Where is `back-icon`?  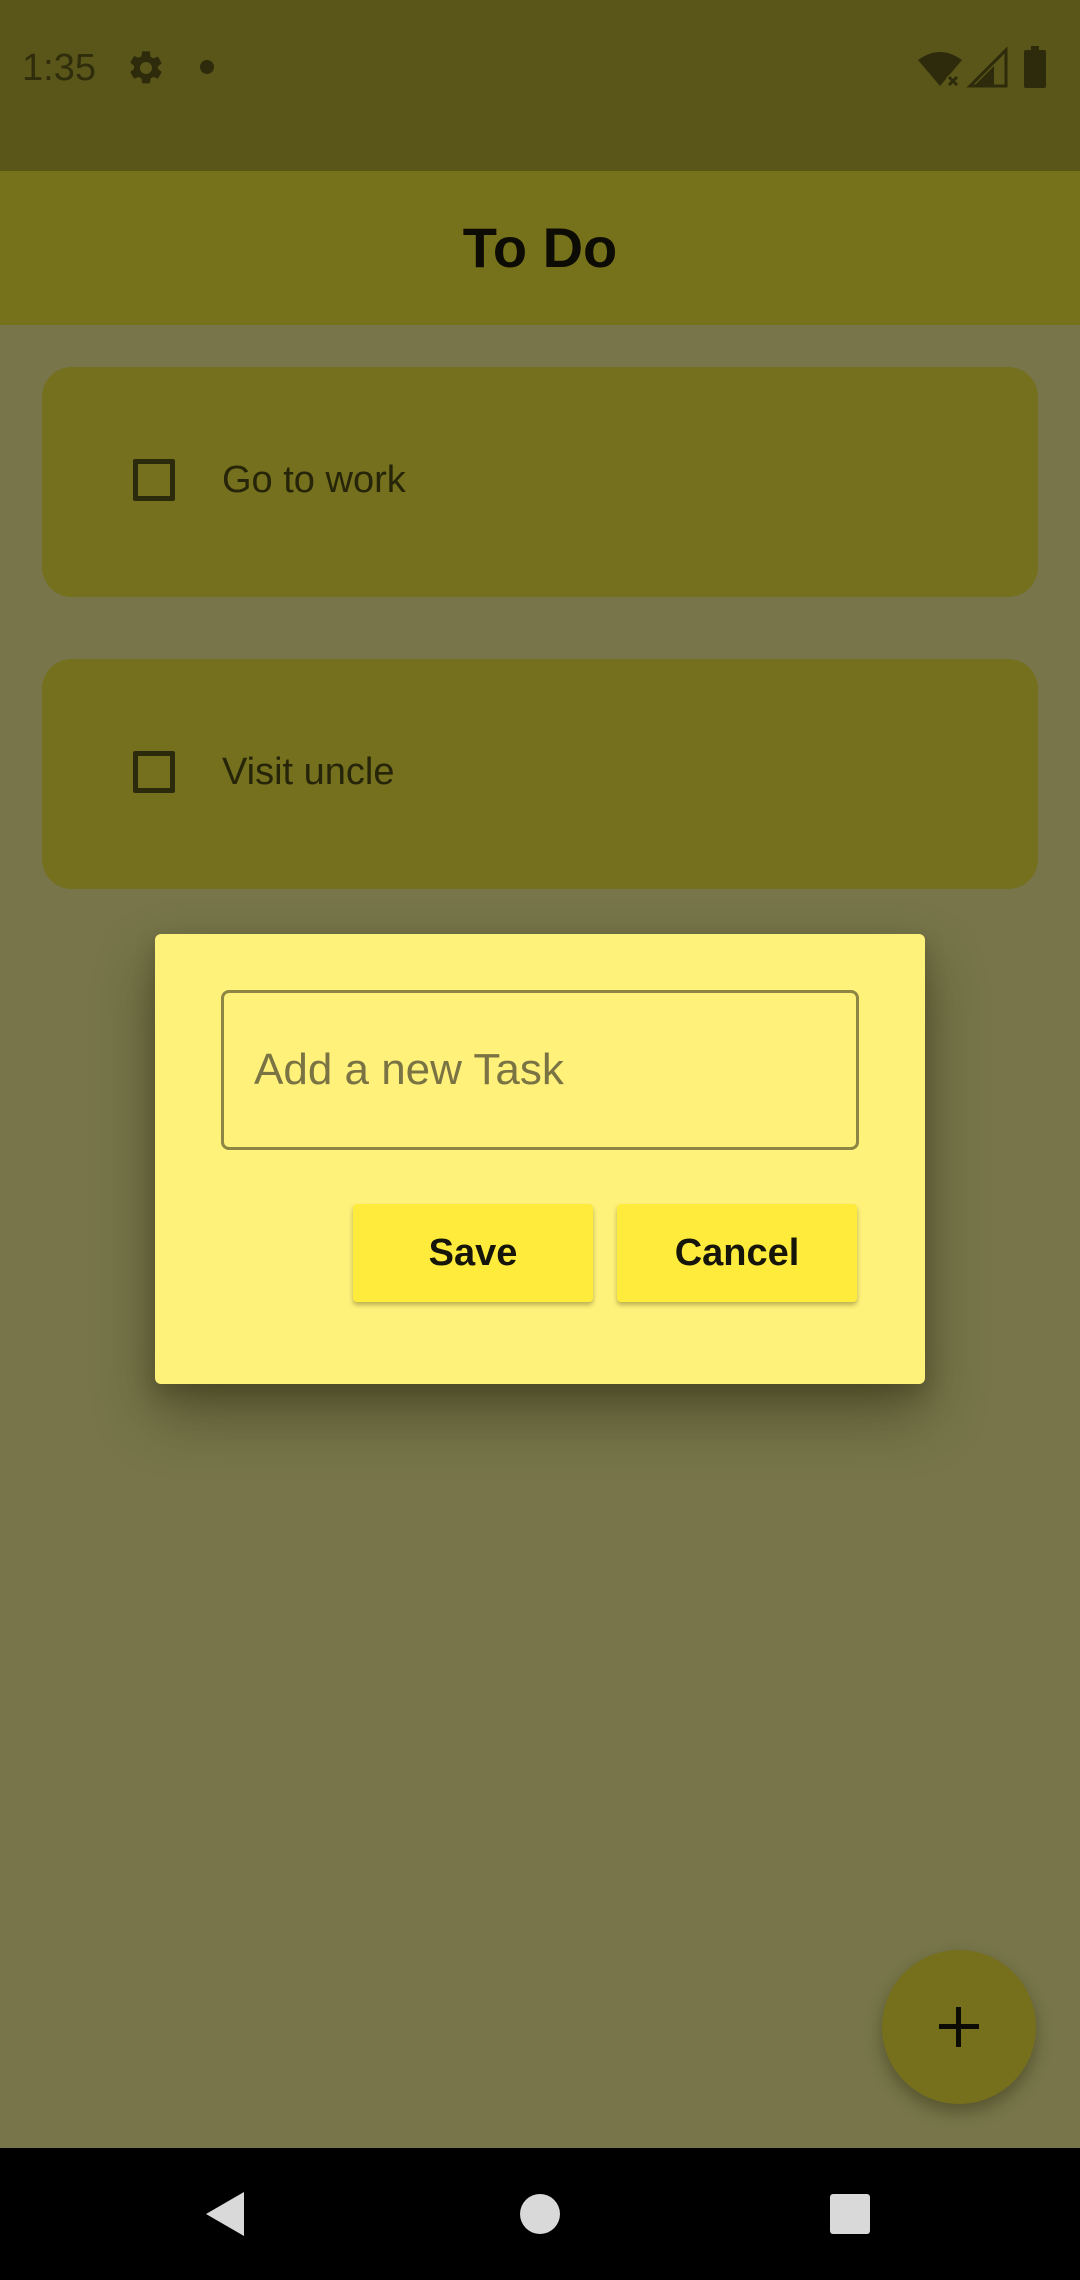
back-icon is located at coordinates (225, 2214).